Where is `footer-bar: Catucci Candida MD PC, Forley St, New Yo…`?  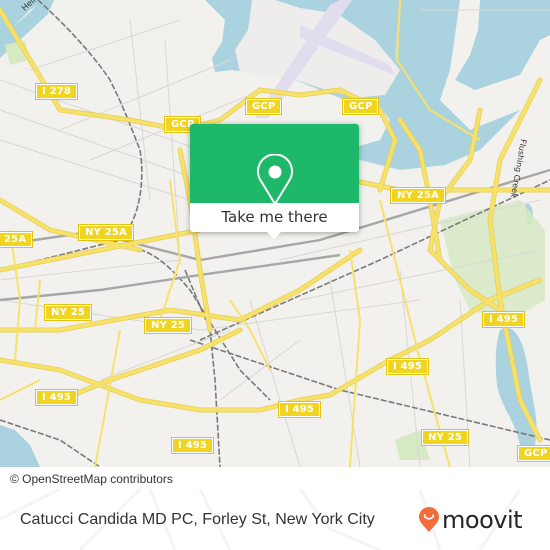
footer-bar: Catucci Candida MD PC, Forley St, New Yo… is located at coordinates (275, 519).